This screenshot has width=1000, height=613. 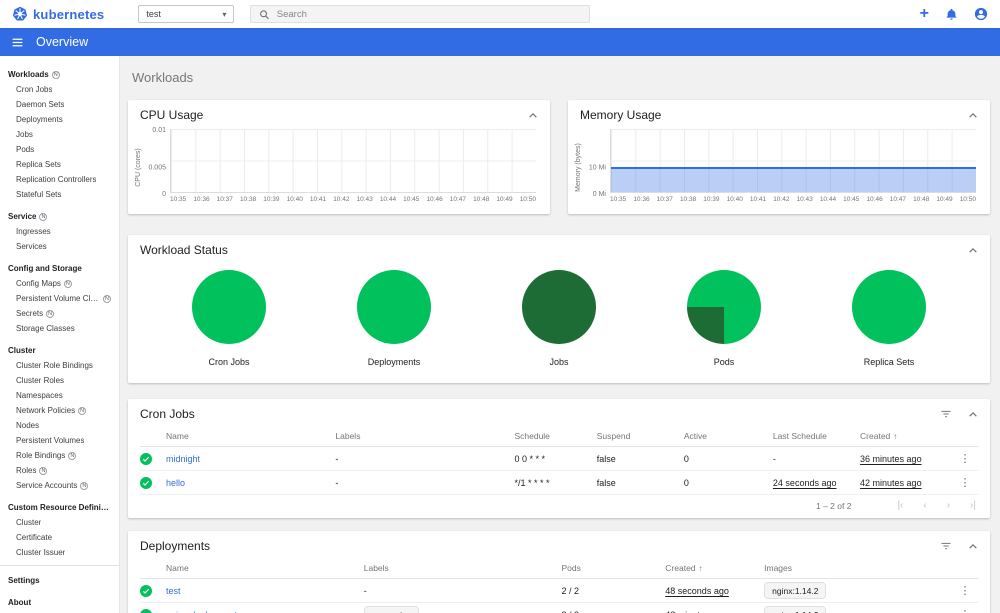 I want to click on sidebar-item: Settings, so click(x=59, y=580).